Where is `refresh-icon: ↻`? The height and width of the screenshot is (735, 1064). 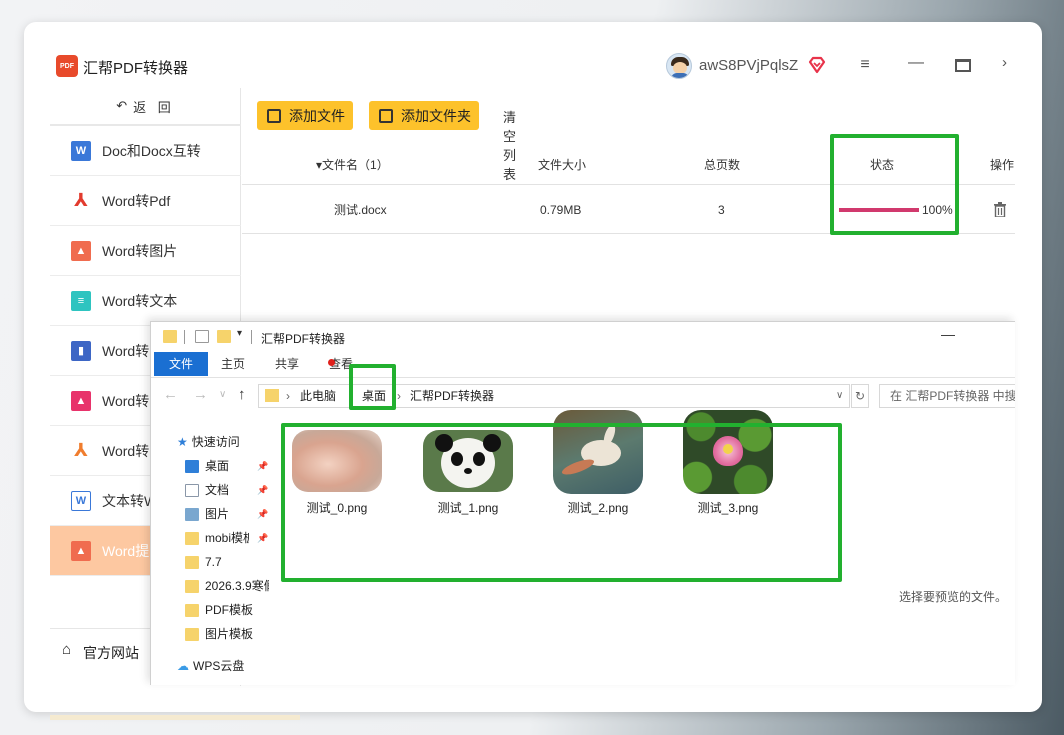 refresh-icon: ↻ is located at coordinates (860, 396).